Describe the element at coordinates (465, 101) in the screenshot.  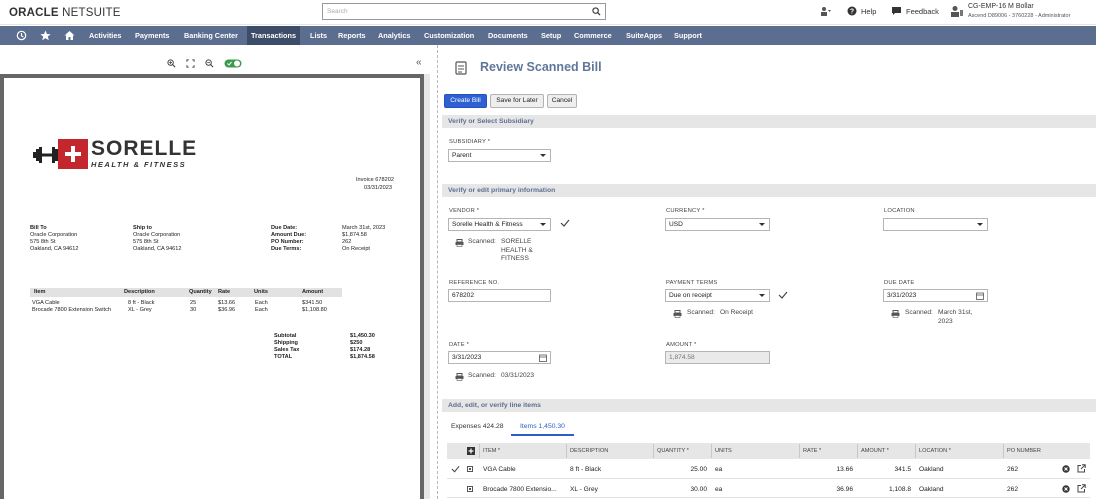
I see `create-bill-button: Create Bill` at that location.